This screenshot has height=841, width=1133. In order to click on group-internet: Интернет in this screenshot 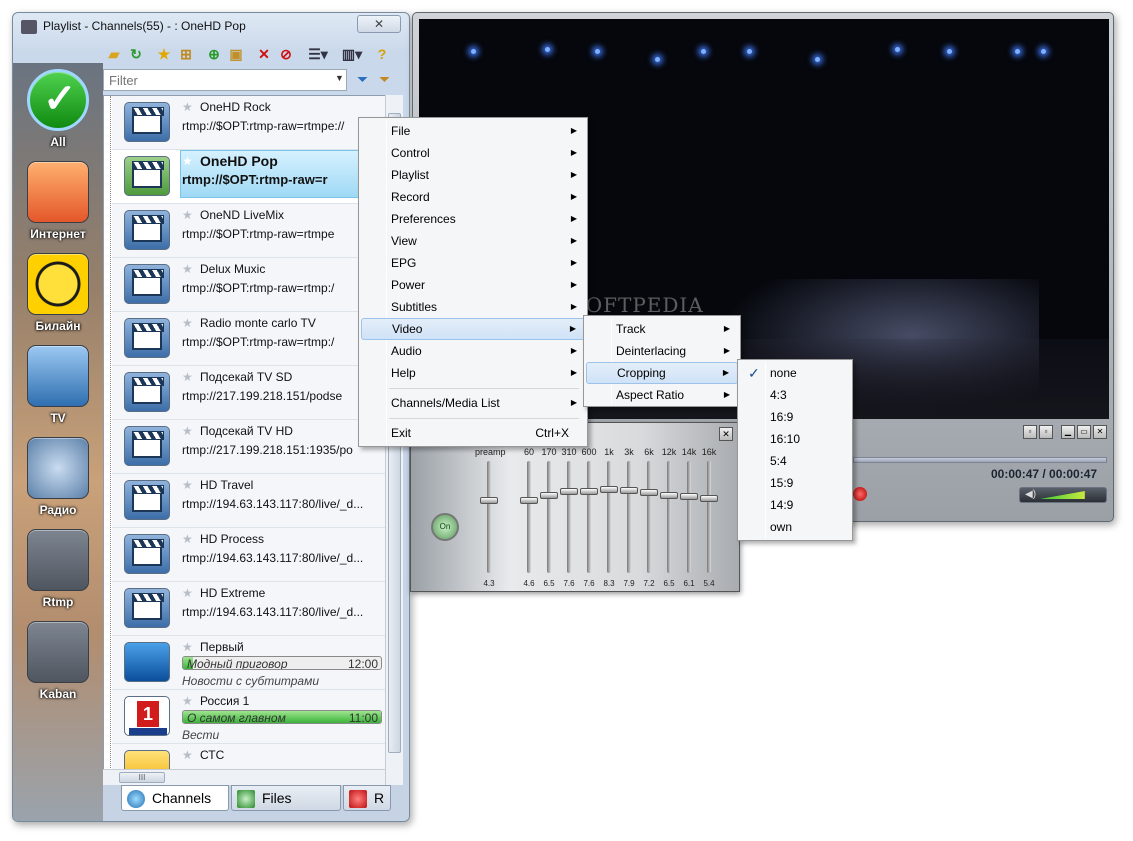, I will do `click(58, 206)`.